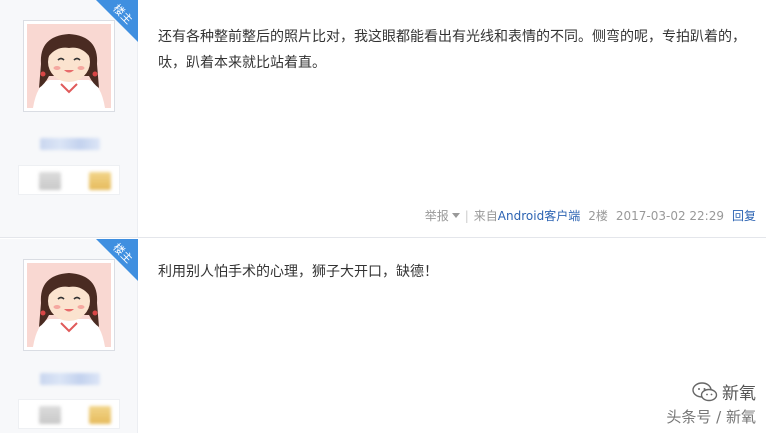 Image resolution: width=766 pixels, height=433 pixels. Describe the element at coordinates (669, 215) in the screenshot. I see `post-time: 2017-03-02 22:29` at that location.